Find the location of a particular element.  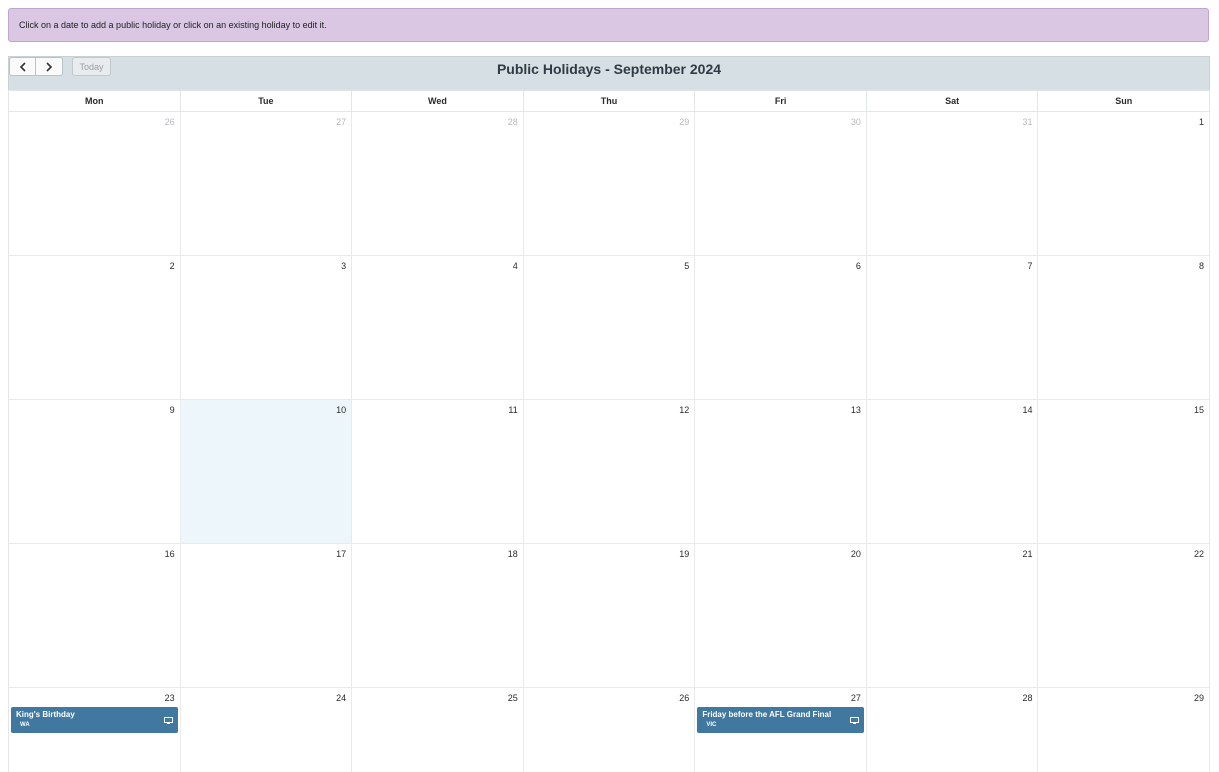

day-cell: 21 is located at coordinates (953, 615).